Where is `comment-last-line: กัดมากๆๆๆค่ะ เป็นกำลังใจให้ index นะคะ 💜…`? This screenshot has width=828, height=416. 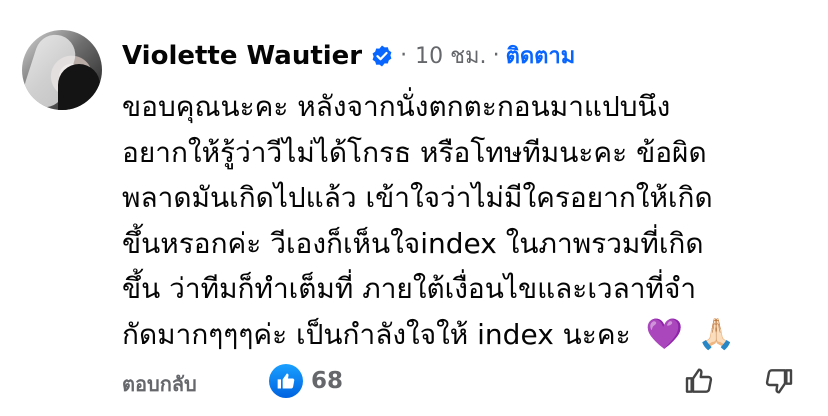
comment-last-line: กัดมากๆๆๆค่ะ เป็นกำลังใจให้ index นะคะ 💜… is located at coordinates (467, 335).